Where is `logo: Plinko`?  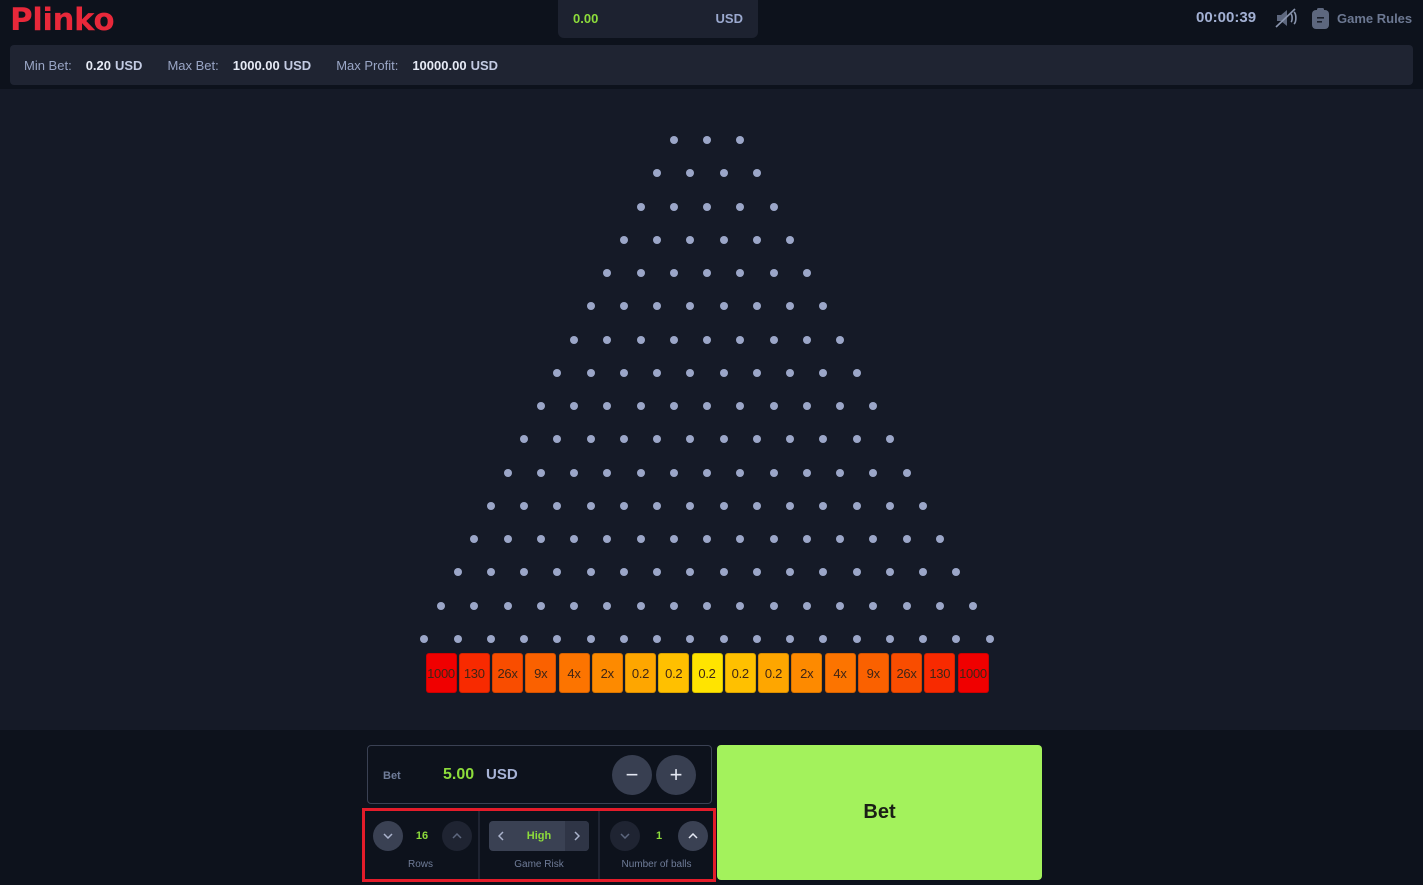 logo: Plinko is located at coordinates (62, 20).